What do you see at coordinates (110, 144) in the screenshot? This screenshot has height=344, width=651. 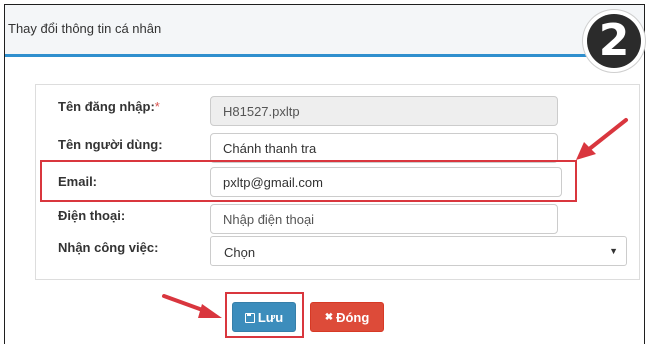 I see `display-name-label: Tên người dùng:` at bounding box center [110, 144].